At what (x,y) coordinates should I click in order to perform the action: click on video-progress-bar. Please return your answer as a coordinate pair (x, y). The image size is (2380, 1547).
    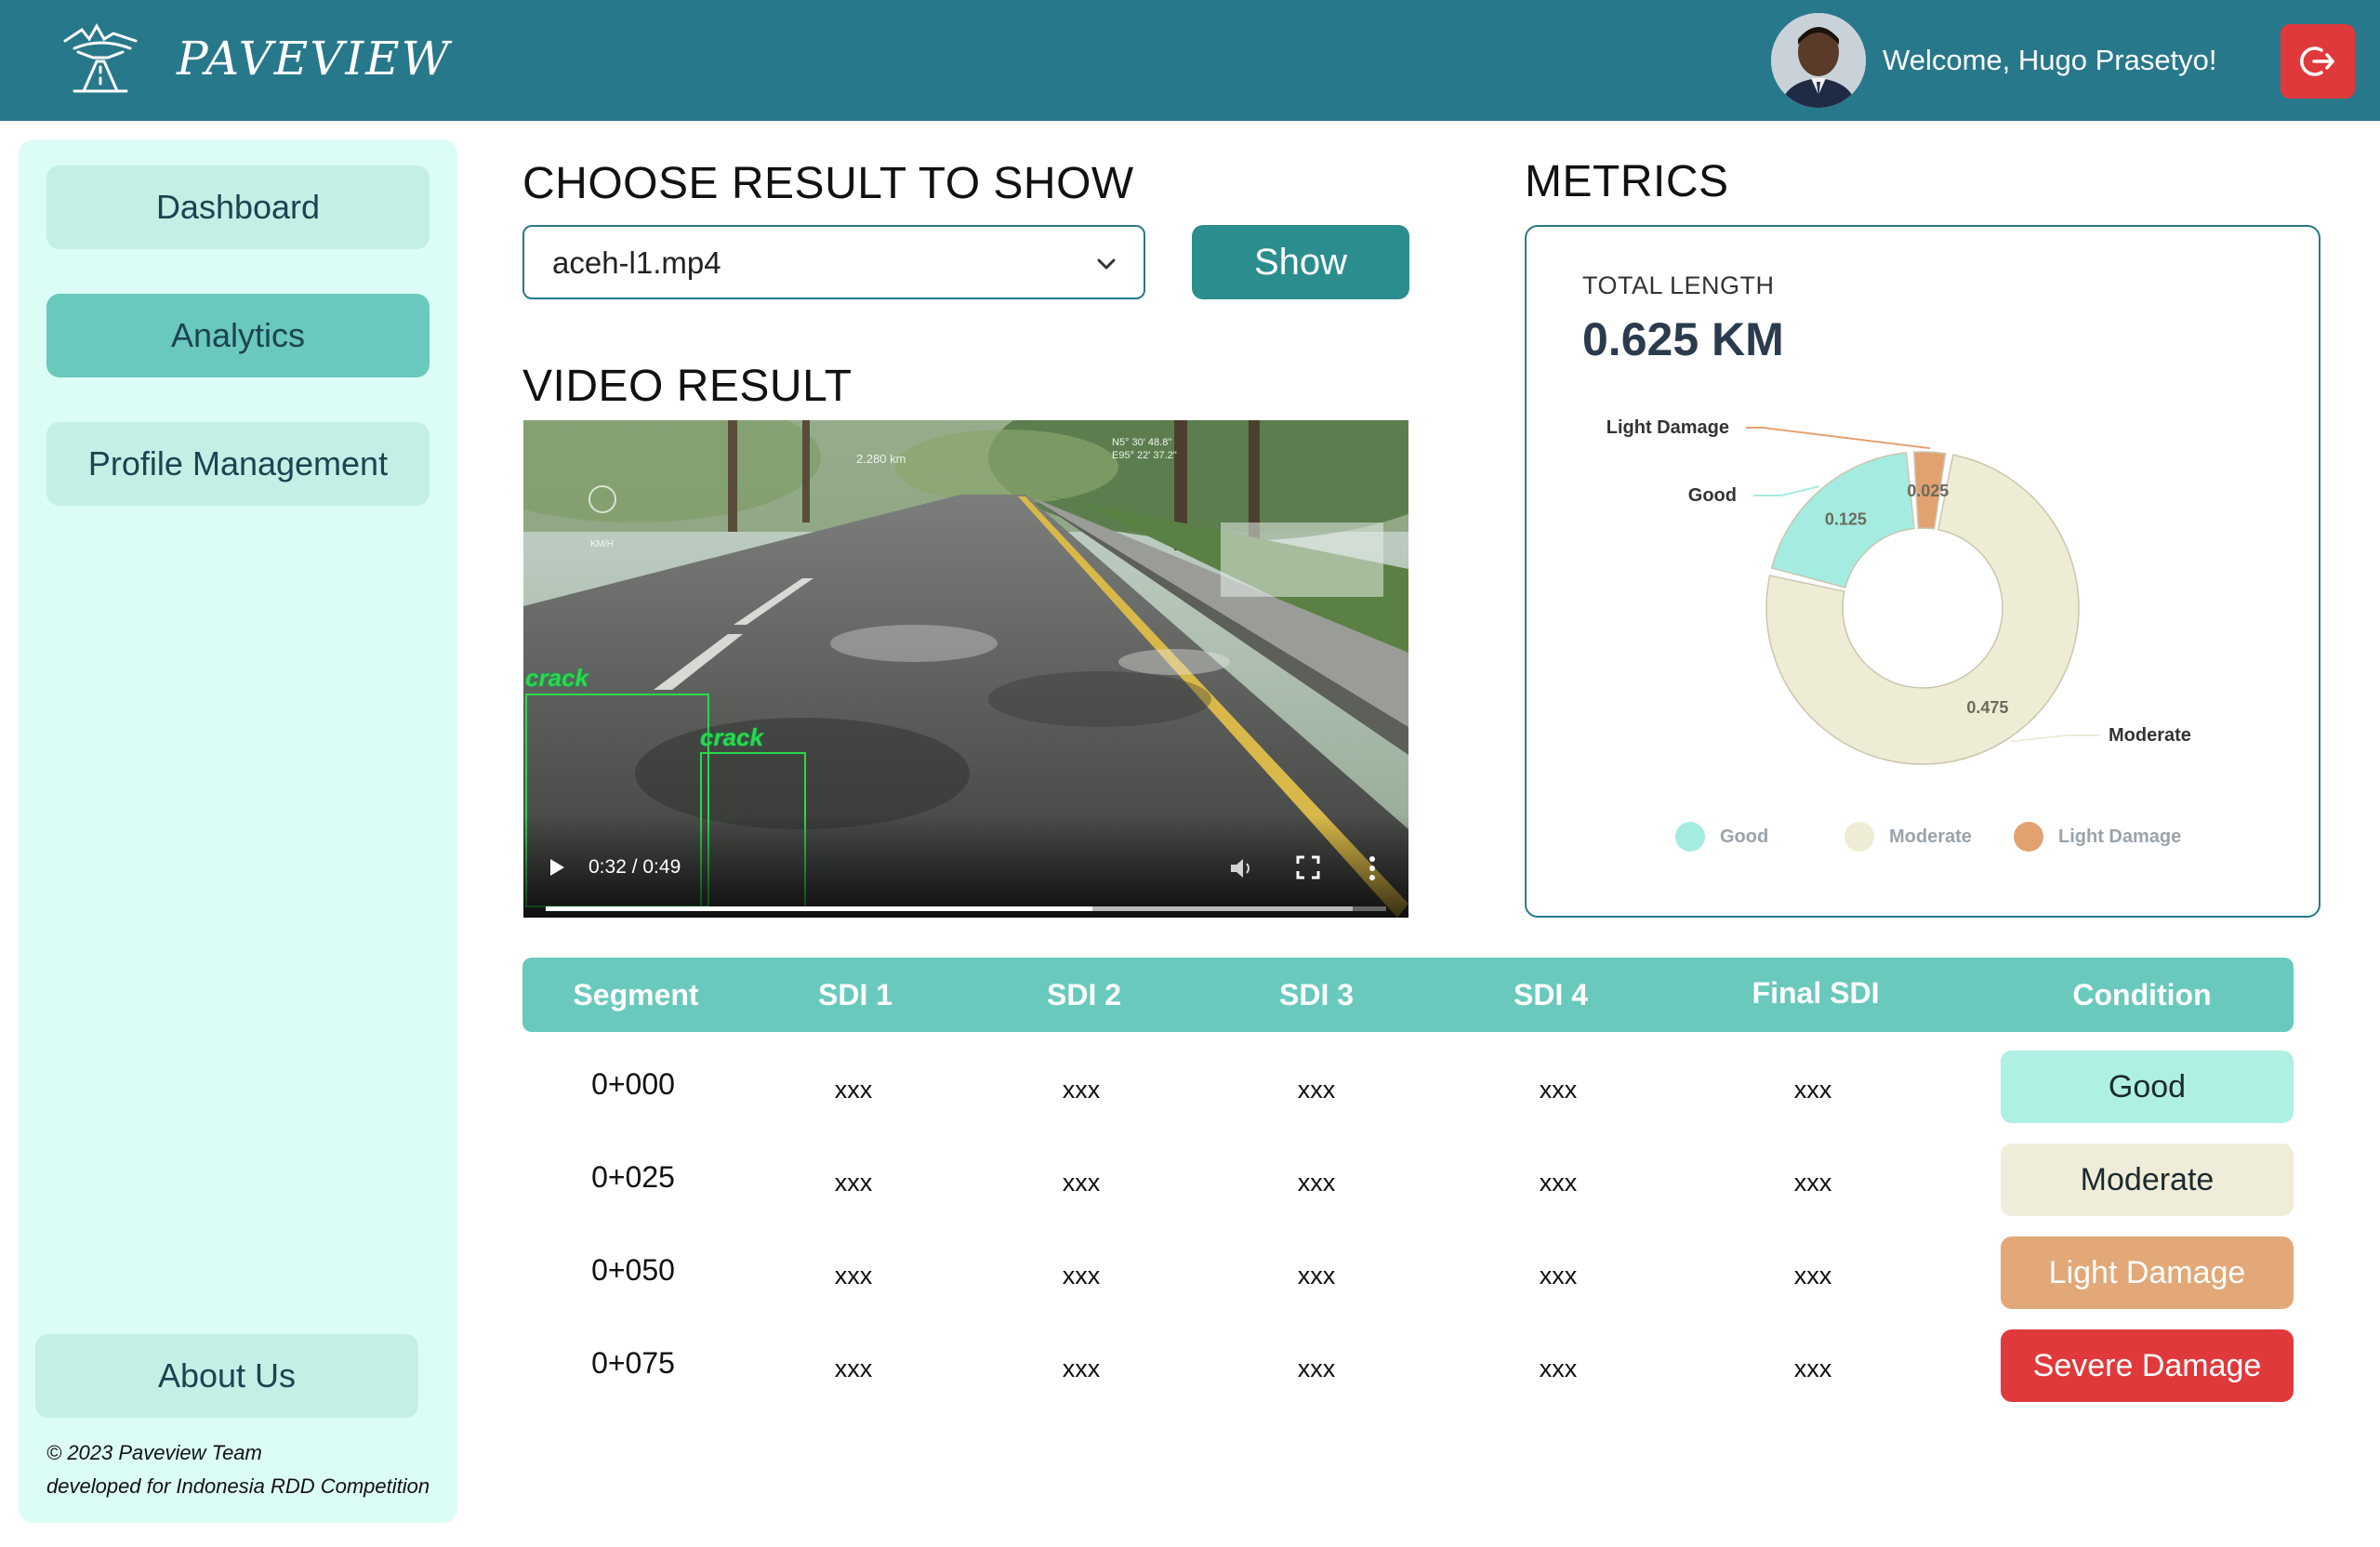
    Looking at the image, I should click on (966, 908).